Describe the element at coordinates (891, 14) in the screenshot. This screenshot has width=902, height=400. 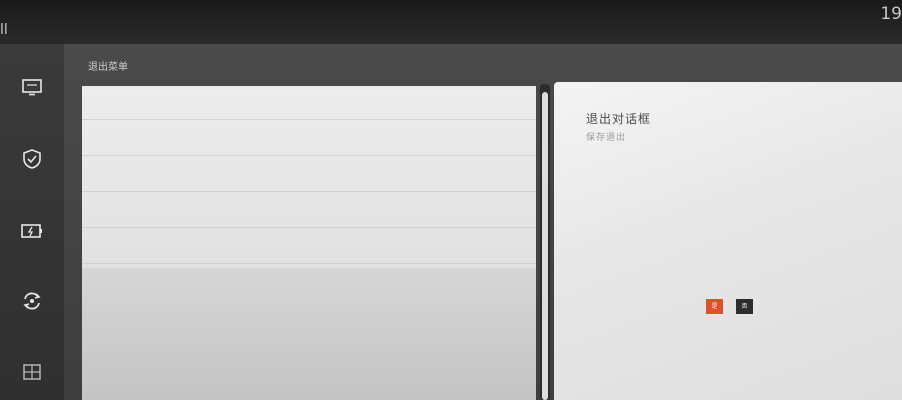
I see `clock: 19` at that location.